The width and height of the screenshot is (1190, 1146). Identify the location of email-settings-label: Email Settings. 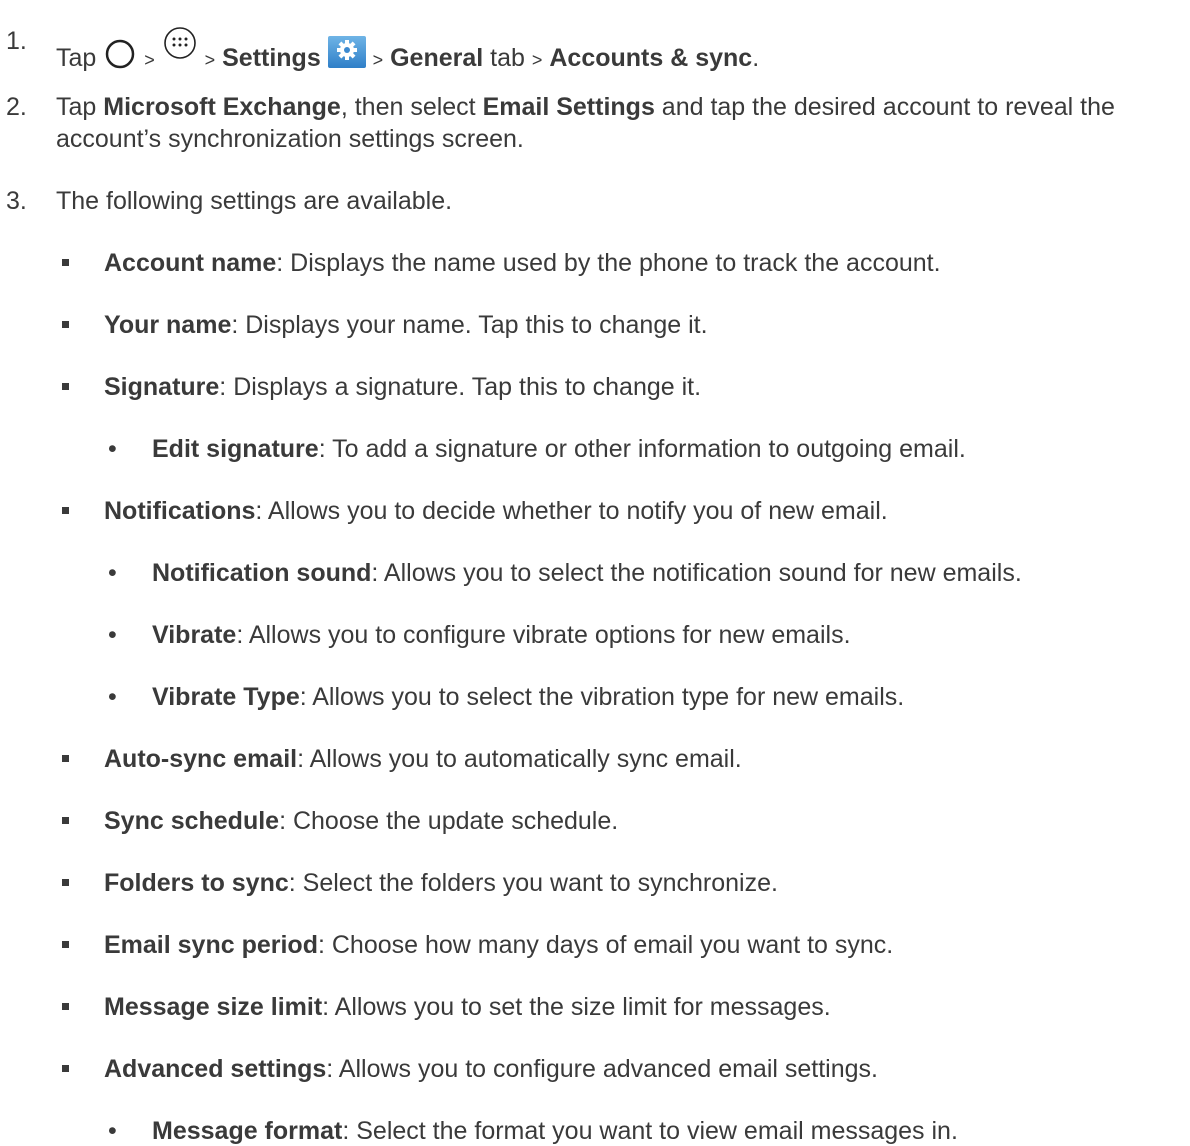
(568, 107).